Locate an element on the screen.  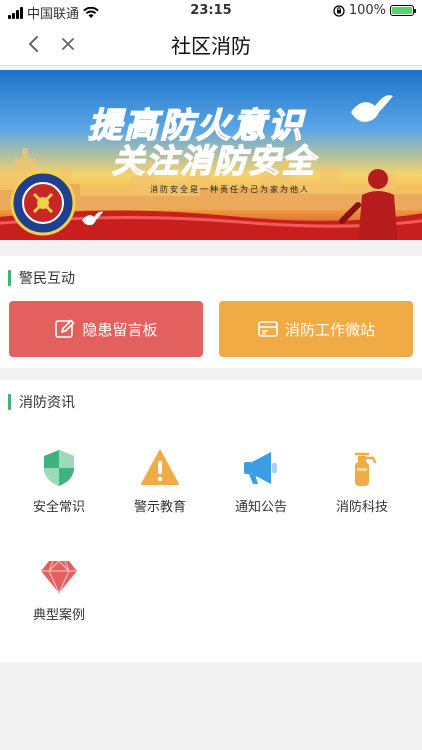
status-right: 100% is located at coordinates (374, 10).